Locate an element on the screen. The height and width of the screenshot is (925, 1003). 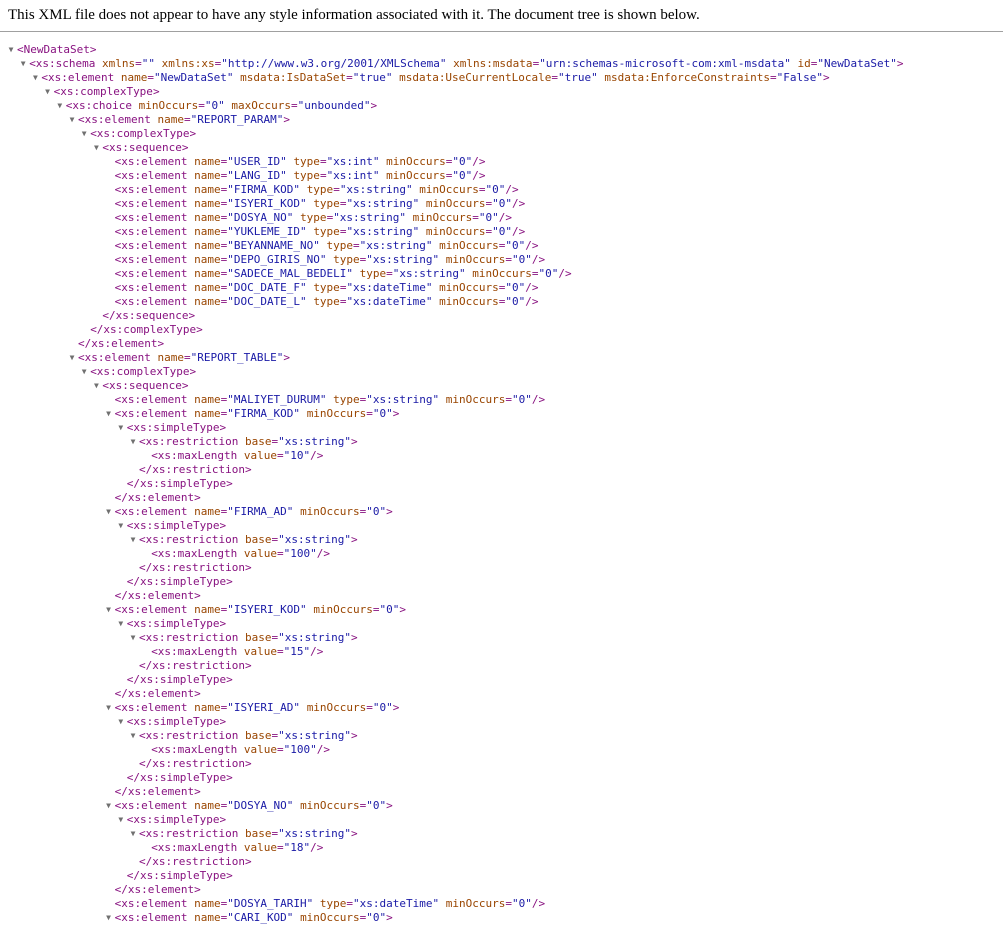
xml-tag-text: </xs:restriction> is located at coordinates (195, 469).